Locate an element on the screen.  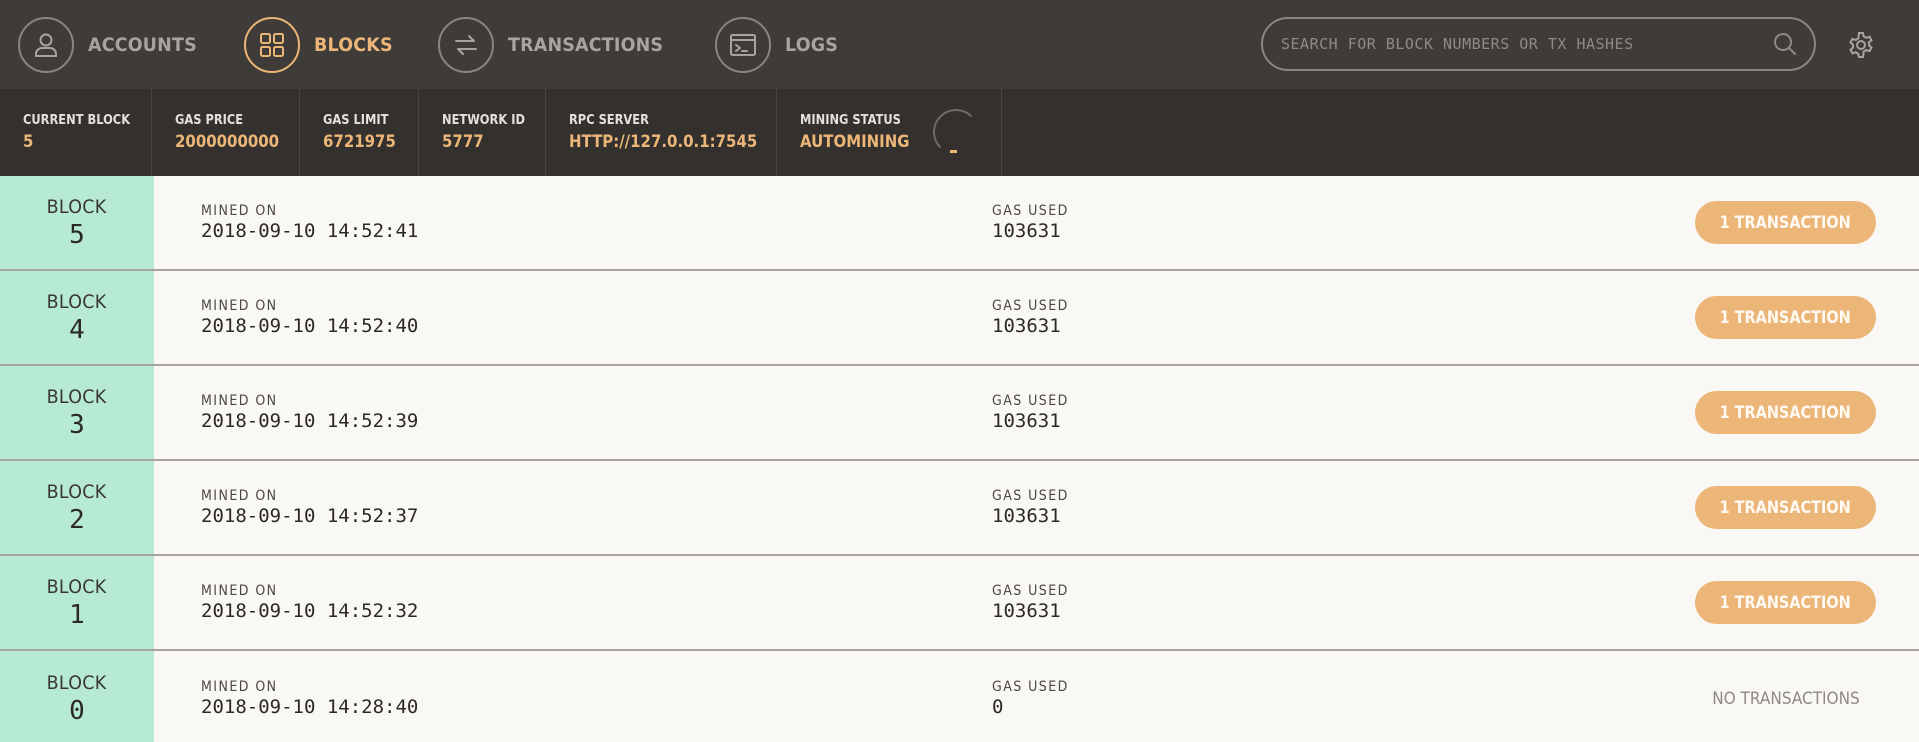
mining-status-stat: MINING STATUS AUTOMINING is located at coordinates (889, 132).